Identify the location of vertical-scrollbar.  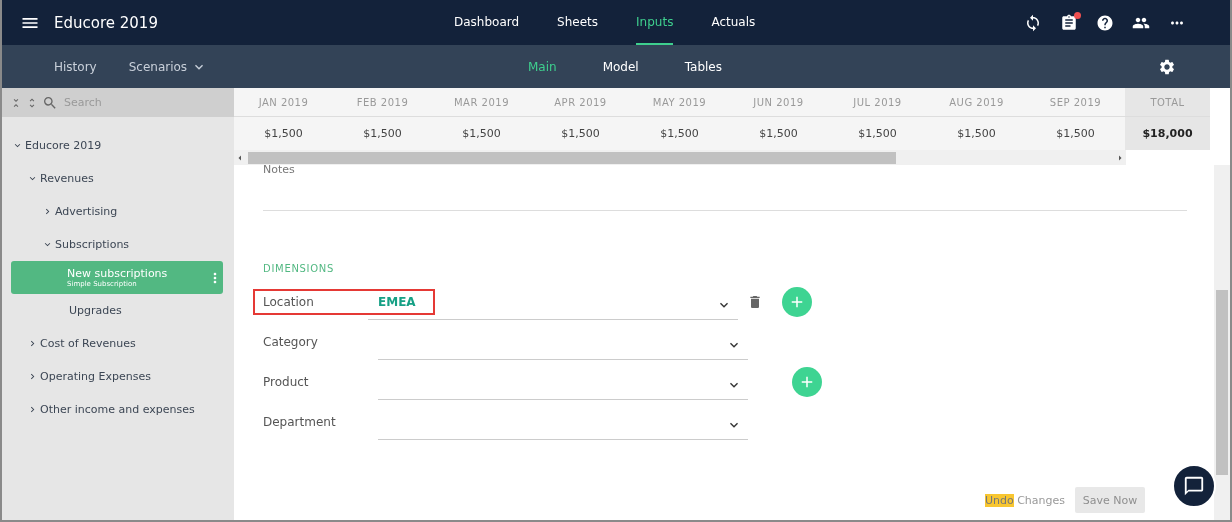
(1222, 342).